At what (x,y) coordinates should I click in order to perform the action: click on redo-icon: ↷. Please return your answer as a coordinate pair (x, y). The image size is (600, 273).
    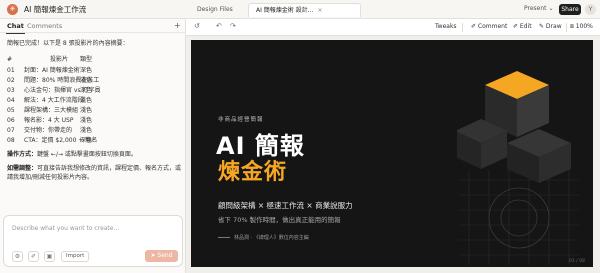
    Looking at the image, I should click on (233, 26).